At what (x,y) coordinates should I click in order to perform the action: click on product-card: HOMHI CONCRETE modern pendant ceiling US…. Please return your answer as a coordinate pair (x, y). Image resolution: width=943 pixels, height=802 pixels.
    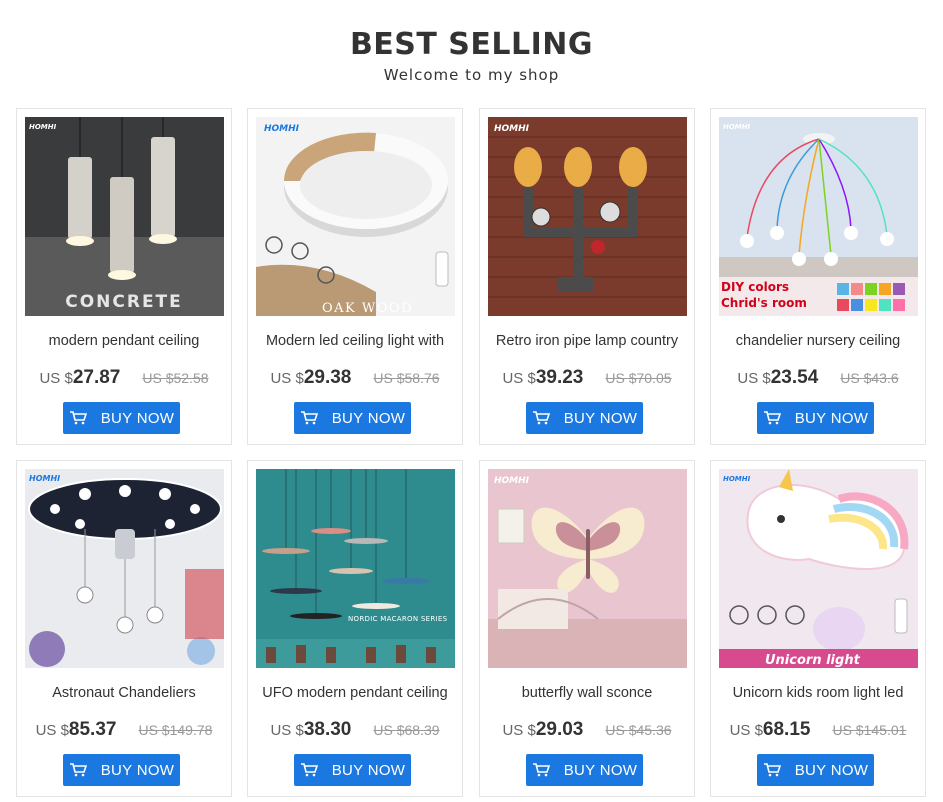
    Looking at the image, I should click on (124, 276).